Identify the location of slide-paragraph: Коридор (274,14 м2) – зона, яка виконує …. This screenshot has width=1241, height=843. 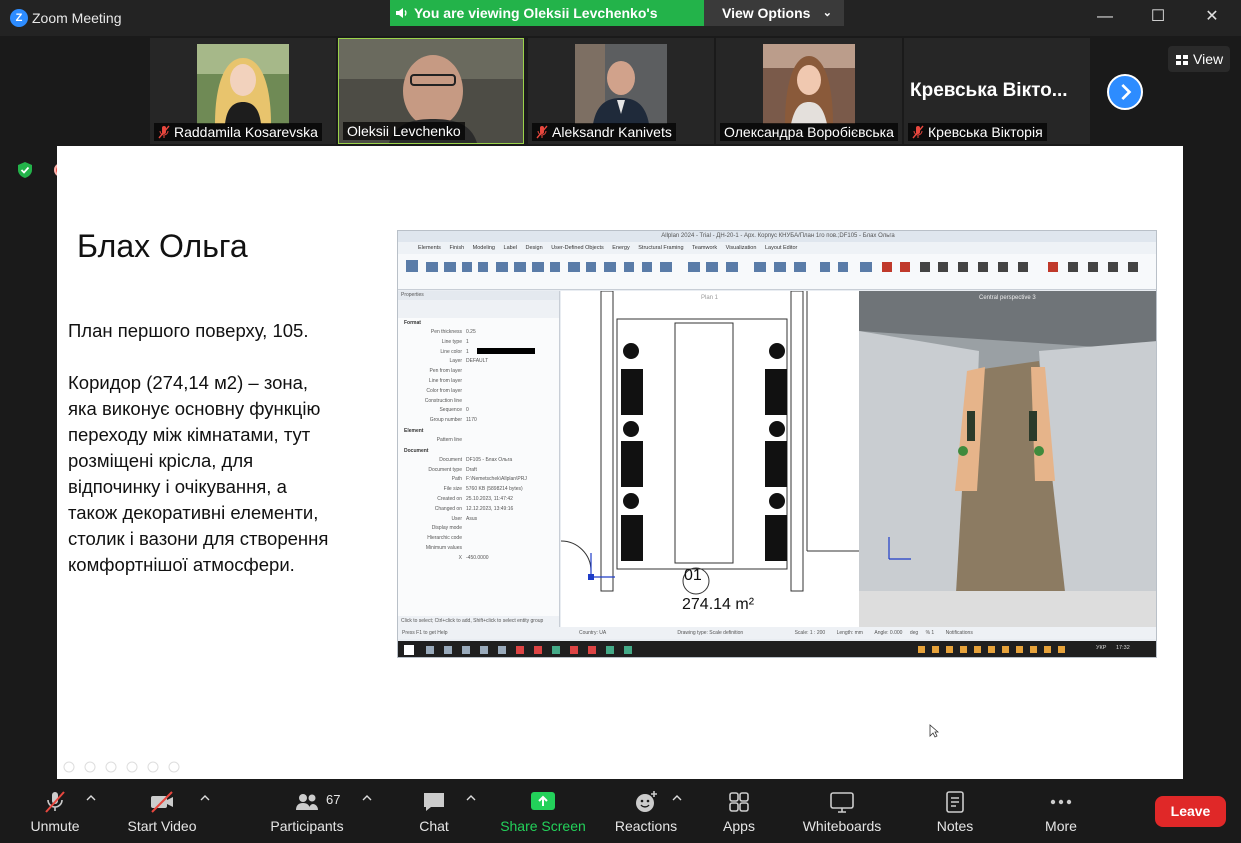
(198, 473).